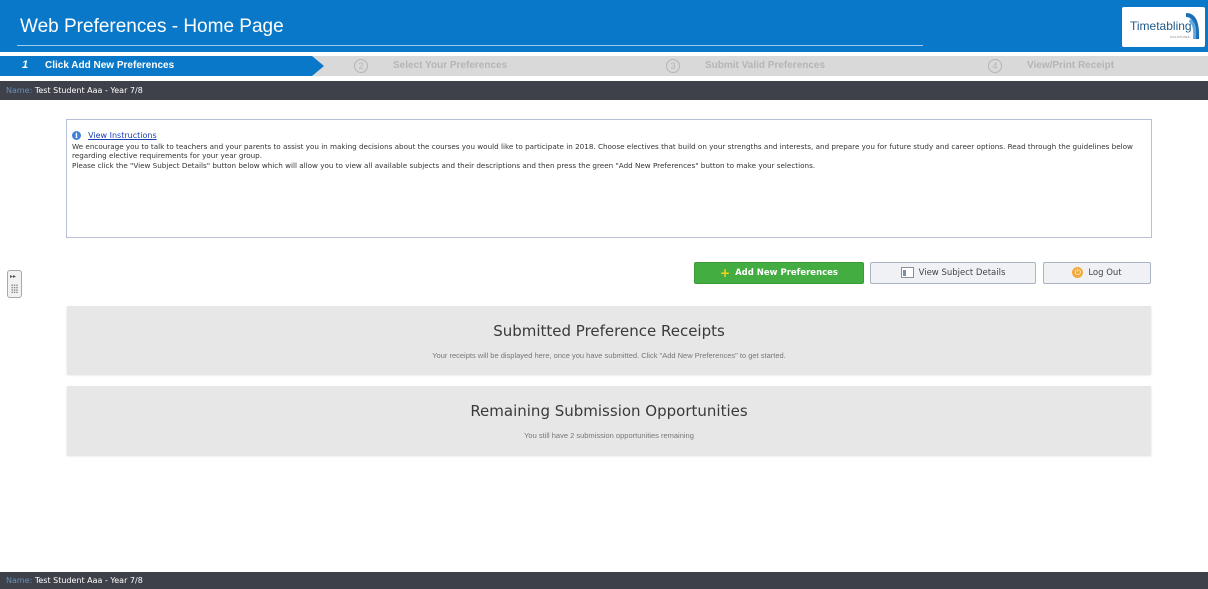  I want to click on view-instructions-link: View Instructions, so click(122, 135).